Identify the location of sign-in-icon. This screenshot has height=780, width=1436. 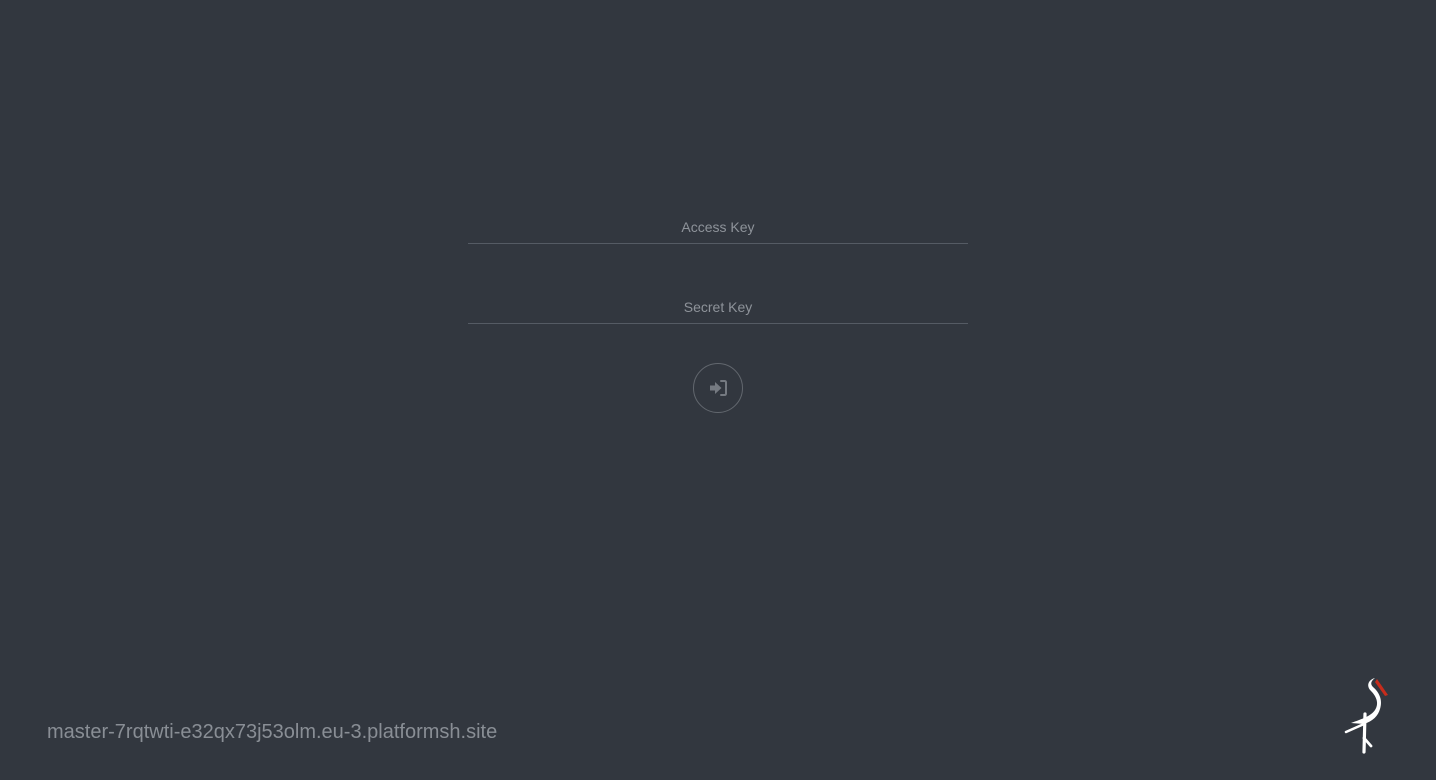
(718, 388).